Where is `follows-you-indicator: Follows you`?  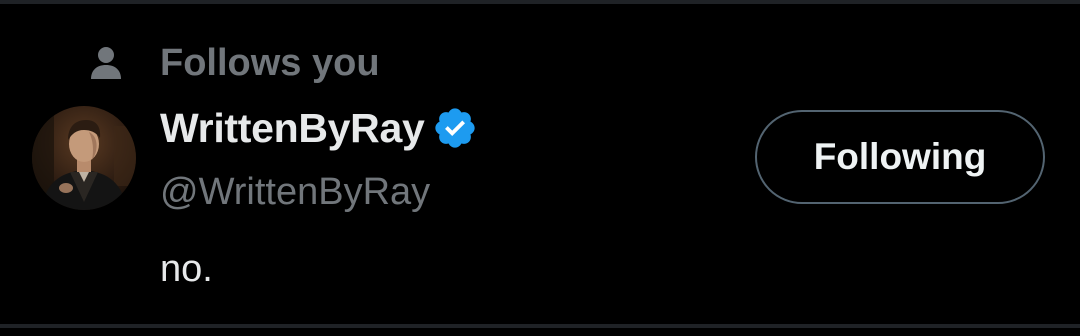
follows-you-indicator: Follows you is located at coordinates (235, 63).